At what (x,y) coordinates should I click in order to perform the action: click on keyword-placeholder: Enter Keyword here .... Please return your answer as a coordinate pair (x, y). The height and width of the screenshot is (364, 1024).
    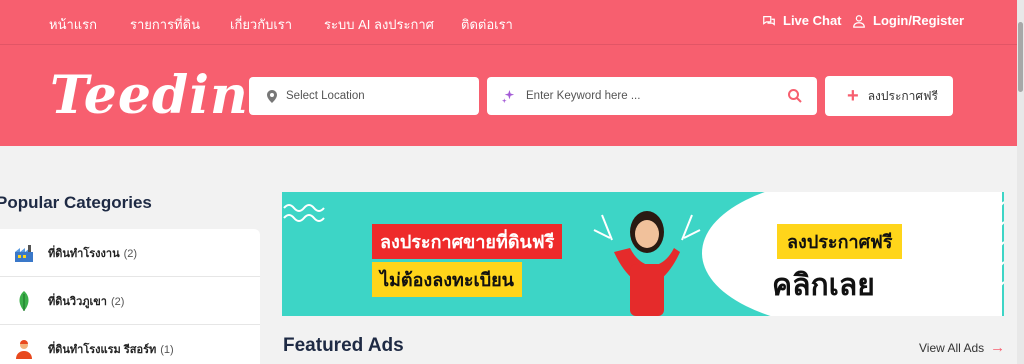
    Looking at the image, I should click on (583, 96).